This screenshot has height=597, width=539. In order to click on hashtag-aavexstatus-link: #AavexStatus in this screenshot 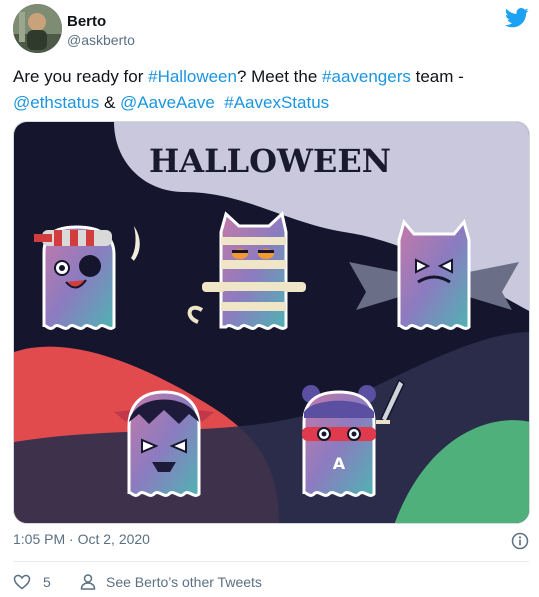, I will do `click(276, 102)`.